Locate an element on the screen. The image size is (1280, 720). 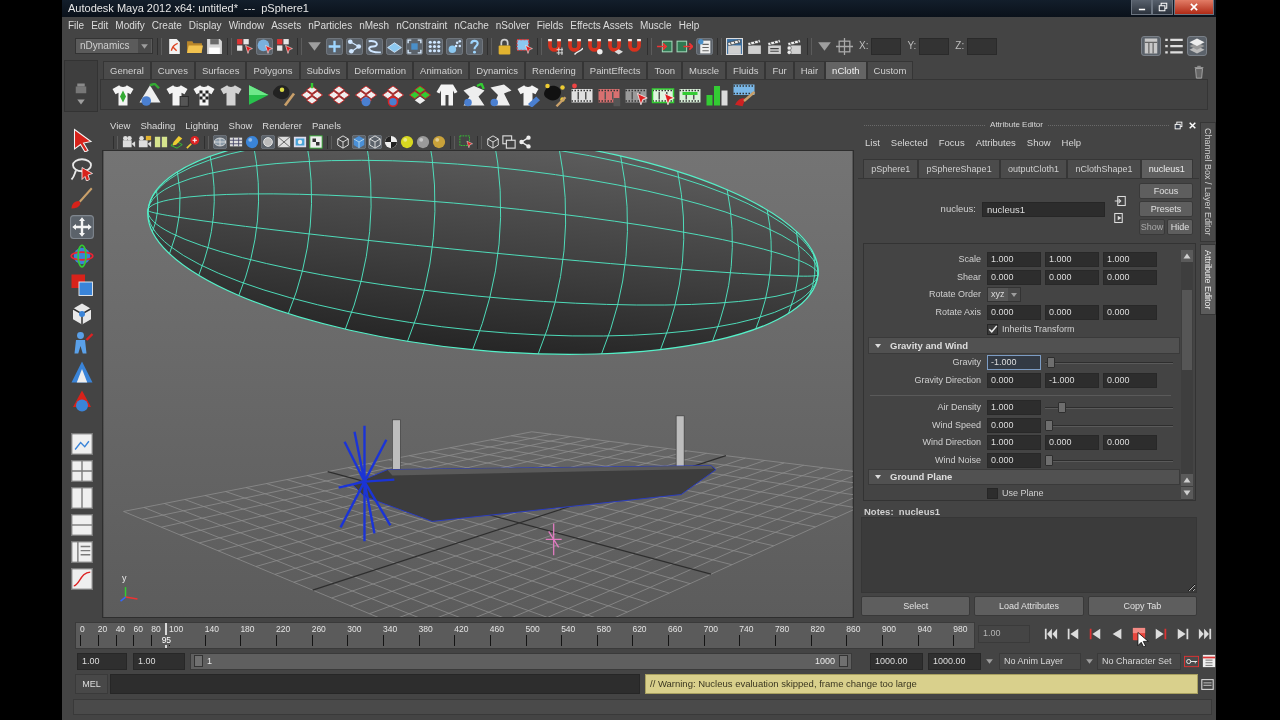
node-tab: nClothShape1 is located at coordinates (1104, 168).